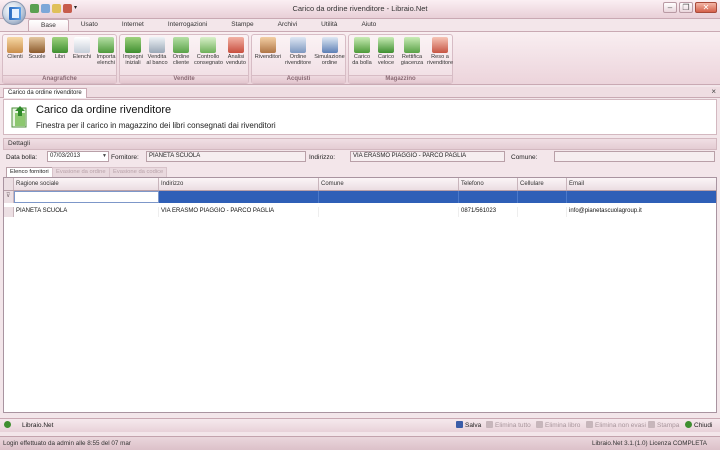 The width and height of the screenshot is (720, 450). What do you see at coordinates (226, 156) in the screenshot?
I see `fornitore-field: PIANETA SCUOLA` at bounding box center [226, 156].